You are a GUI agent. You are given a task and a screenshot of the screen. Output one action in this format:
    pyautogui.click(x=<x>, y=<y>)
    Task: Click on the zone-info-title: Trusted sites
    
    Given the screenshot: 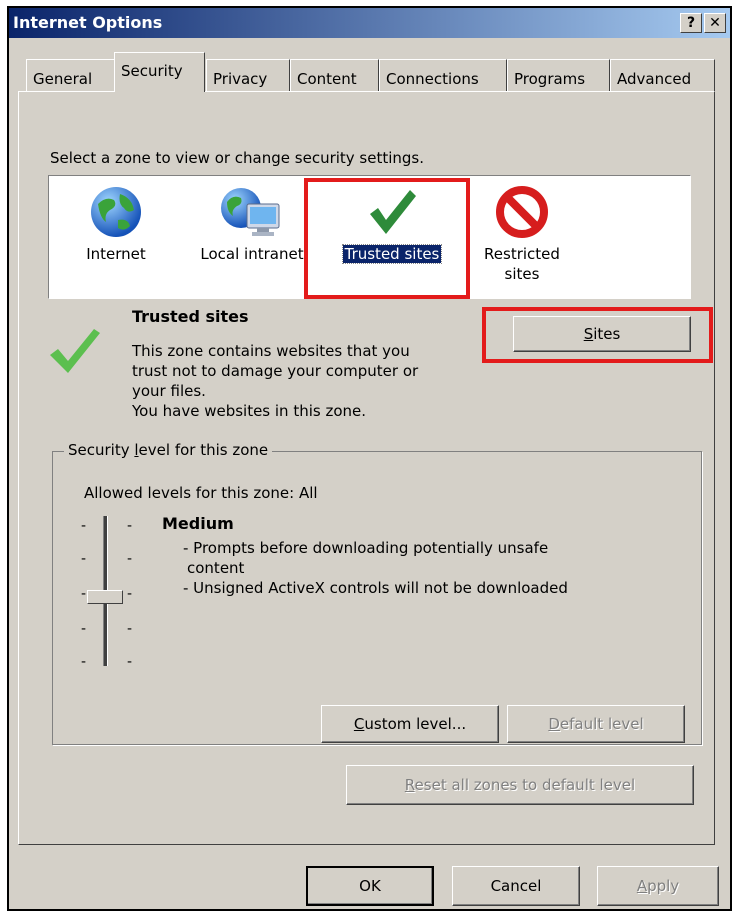 What is the action you would take?
    pyautogui.click(x=190, y=316)
    